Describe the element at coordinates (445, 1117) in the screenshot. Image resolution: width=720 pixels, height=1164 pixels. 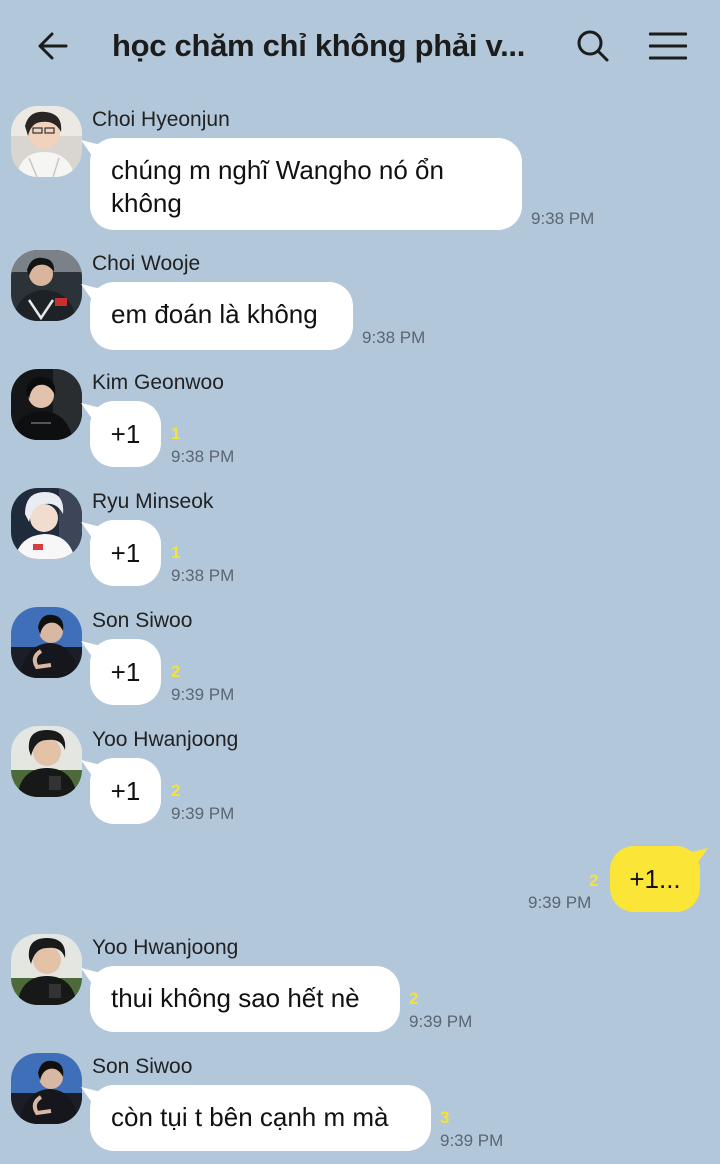
I see `unread-count: 3` at that location.